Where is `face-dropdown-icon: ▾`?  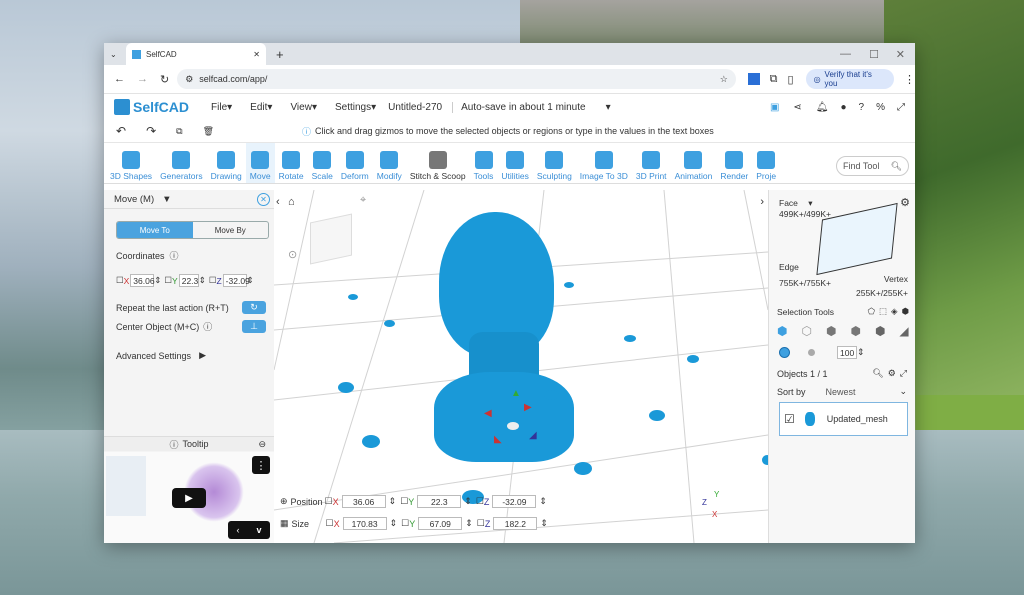 face-dropdown-icon: ▾ is located at coordinates (810, 203).